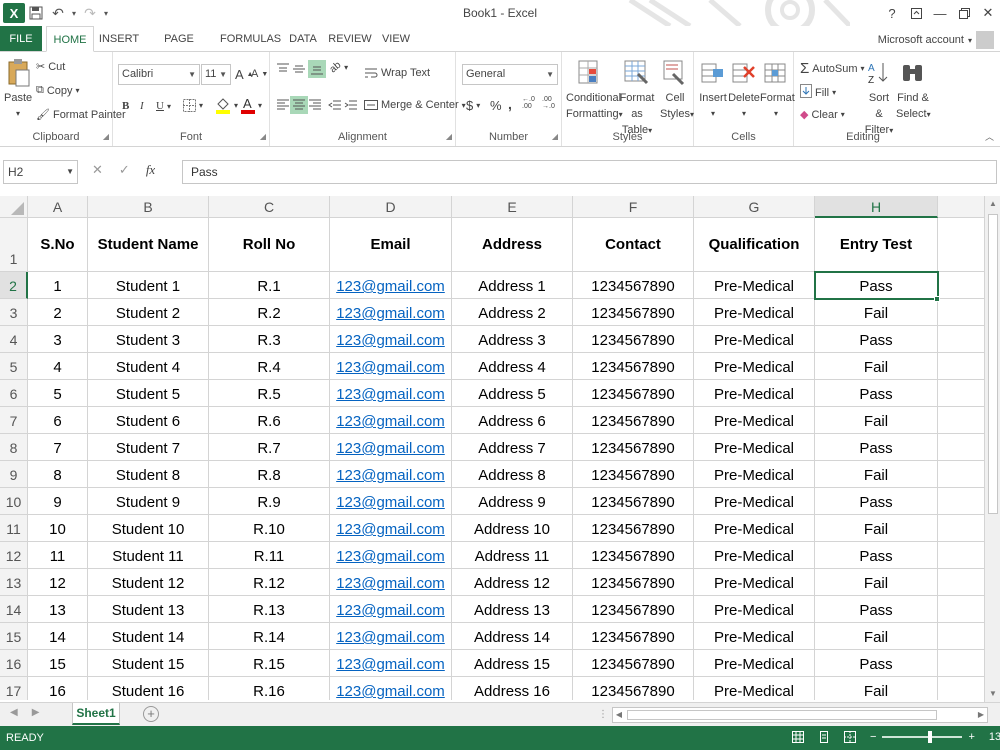  What do you see at coordinates (269, 393) in the screenshot?
I see `table-cell: R.5` at bounding box center [269, 393].